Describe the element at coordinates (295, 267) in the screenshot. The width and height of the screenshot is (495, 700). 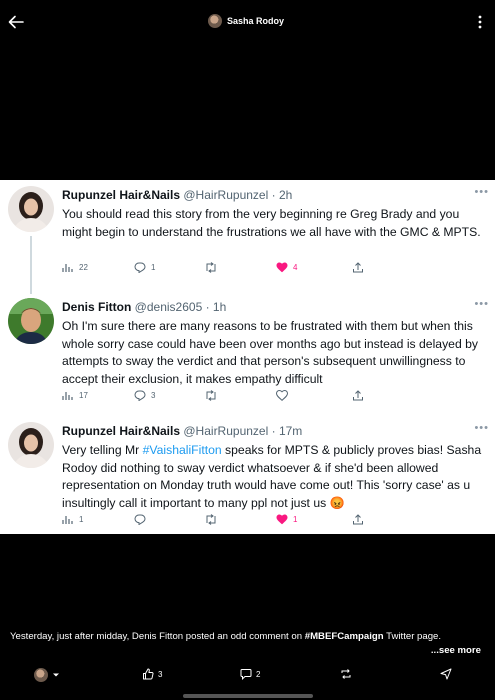
I see `like-count: 4` at that location.